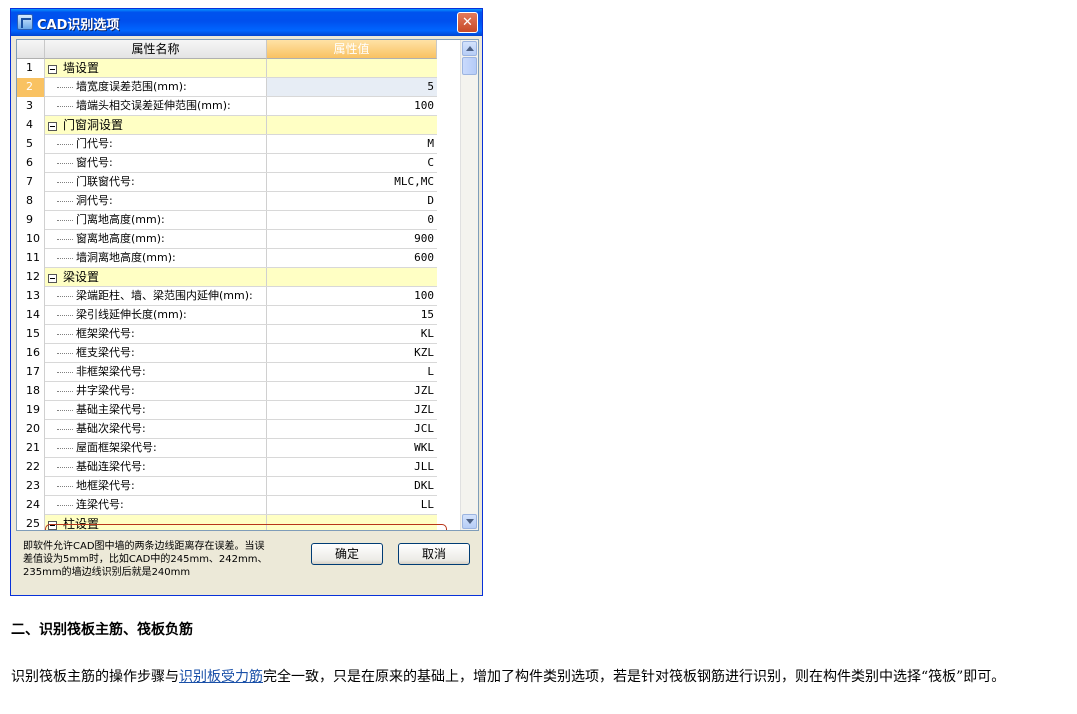 The image size is (1077, 714). I want to click on grid-row: 10 窗离地高度(mm): 900, so click(227, 239).